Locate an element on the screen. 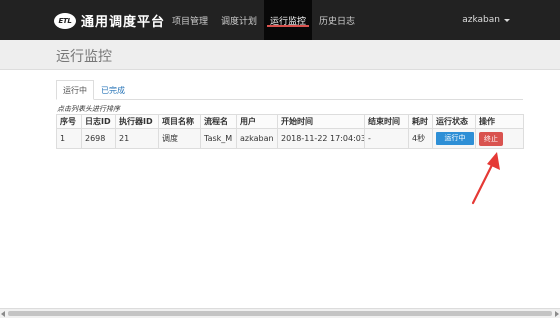 The width and height of the screenshot is (560, 318). main-nav: 项目管理 调度计划 运行监控 历史日志 is located at coordinates (264, 20).